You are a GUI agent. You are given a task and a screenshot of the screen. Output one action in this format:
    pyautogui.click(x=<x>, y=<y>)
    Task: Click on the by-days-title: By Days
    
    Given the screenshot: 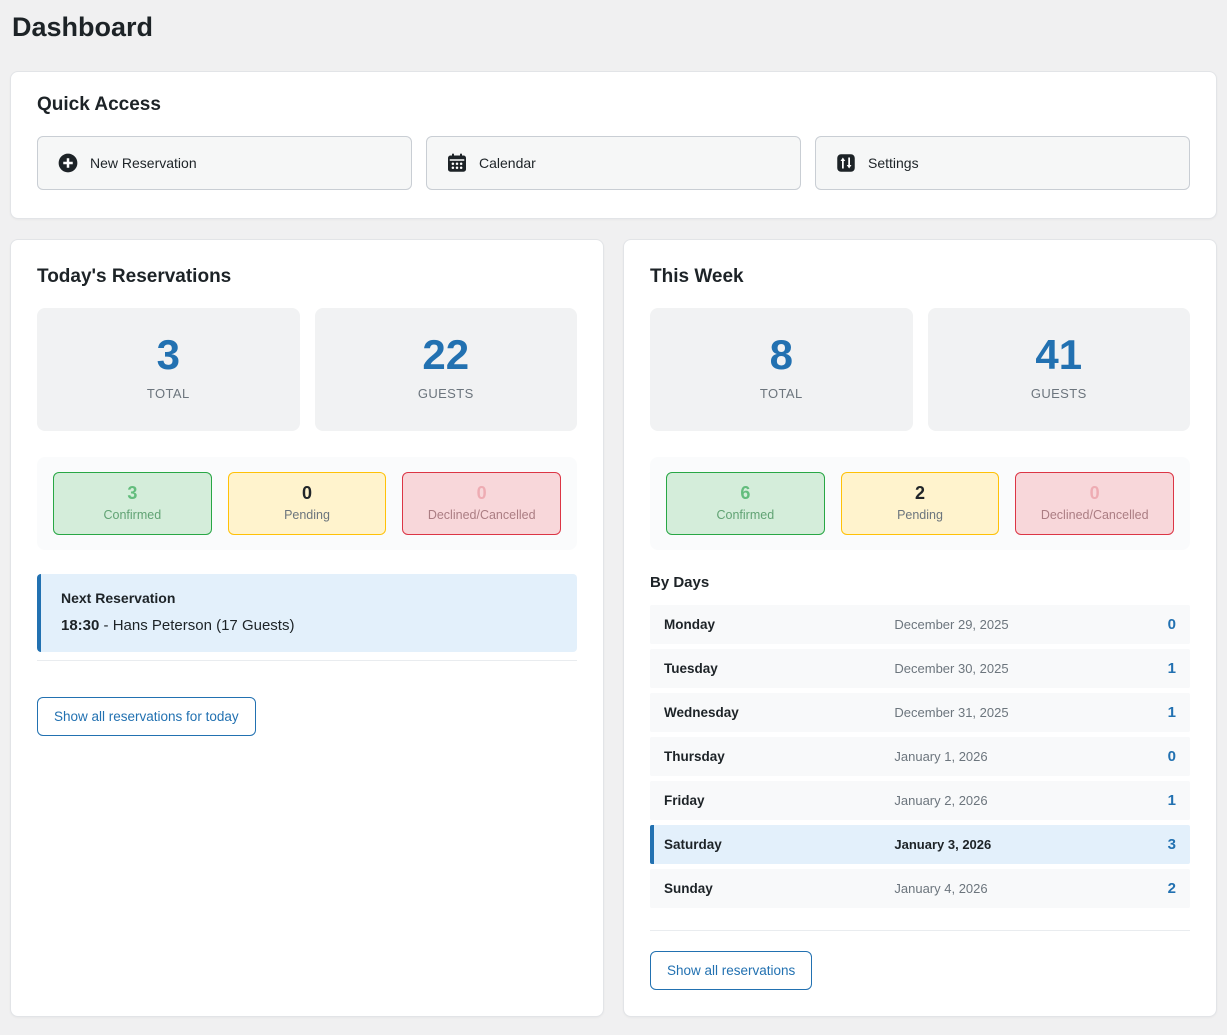 What is the action you would take?
    pyautogui.click(x=680, y=582)
    